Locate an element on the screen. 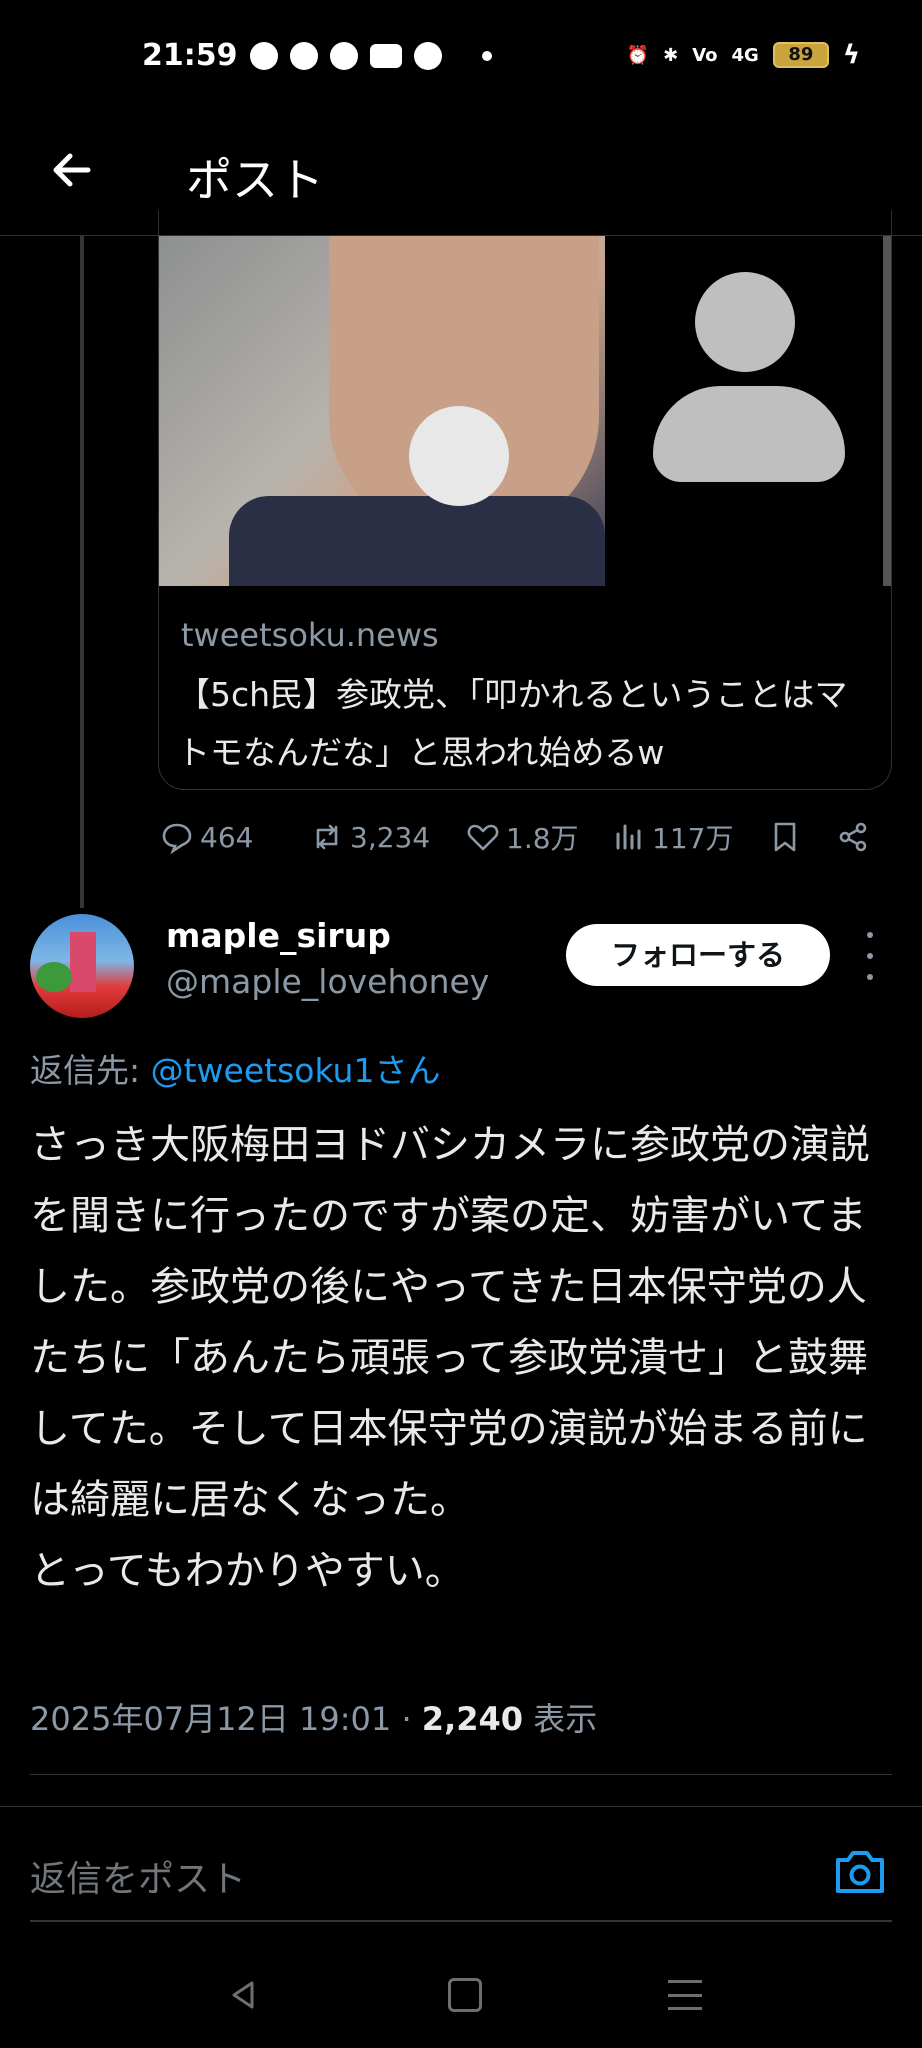  more-options-button is located at coordinates (870, 956).